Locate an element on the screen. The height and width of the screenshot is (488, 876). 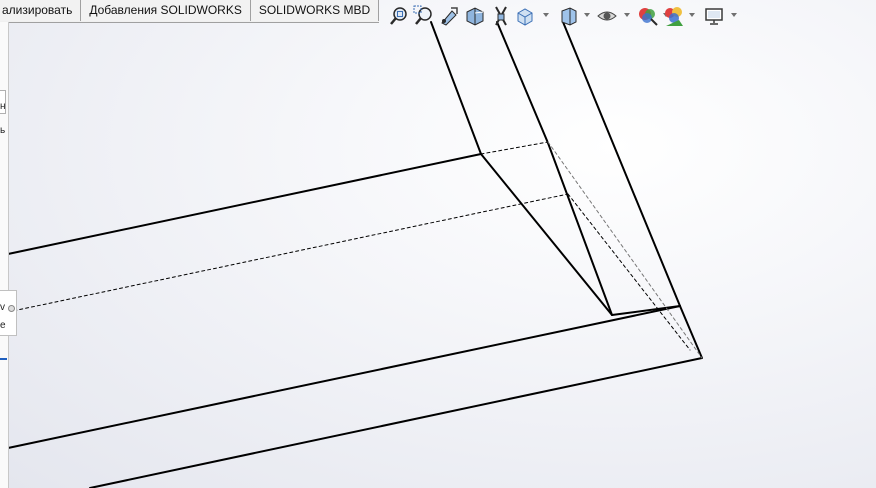
zoom-area-icon is located at coordinates (424, 16).